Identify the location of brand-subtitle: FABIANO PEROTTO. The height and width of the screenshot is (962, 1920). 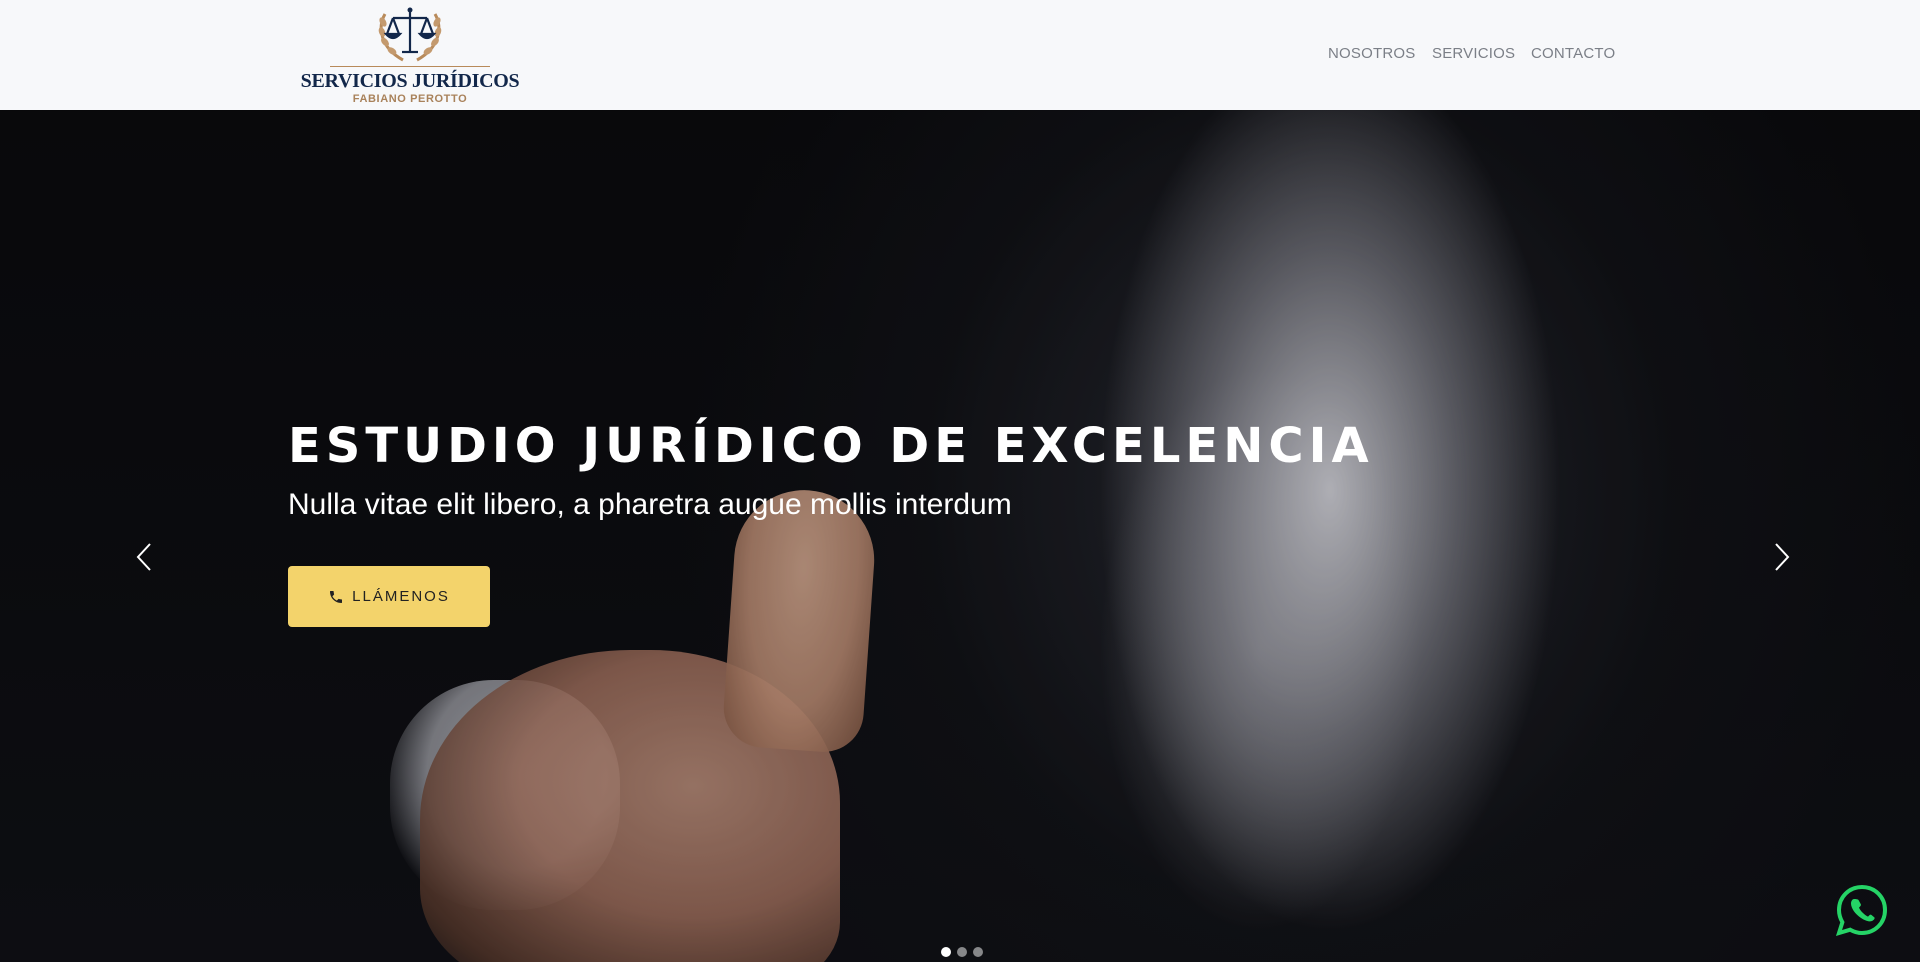
(410, 99).